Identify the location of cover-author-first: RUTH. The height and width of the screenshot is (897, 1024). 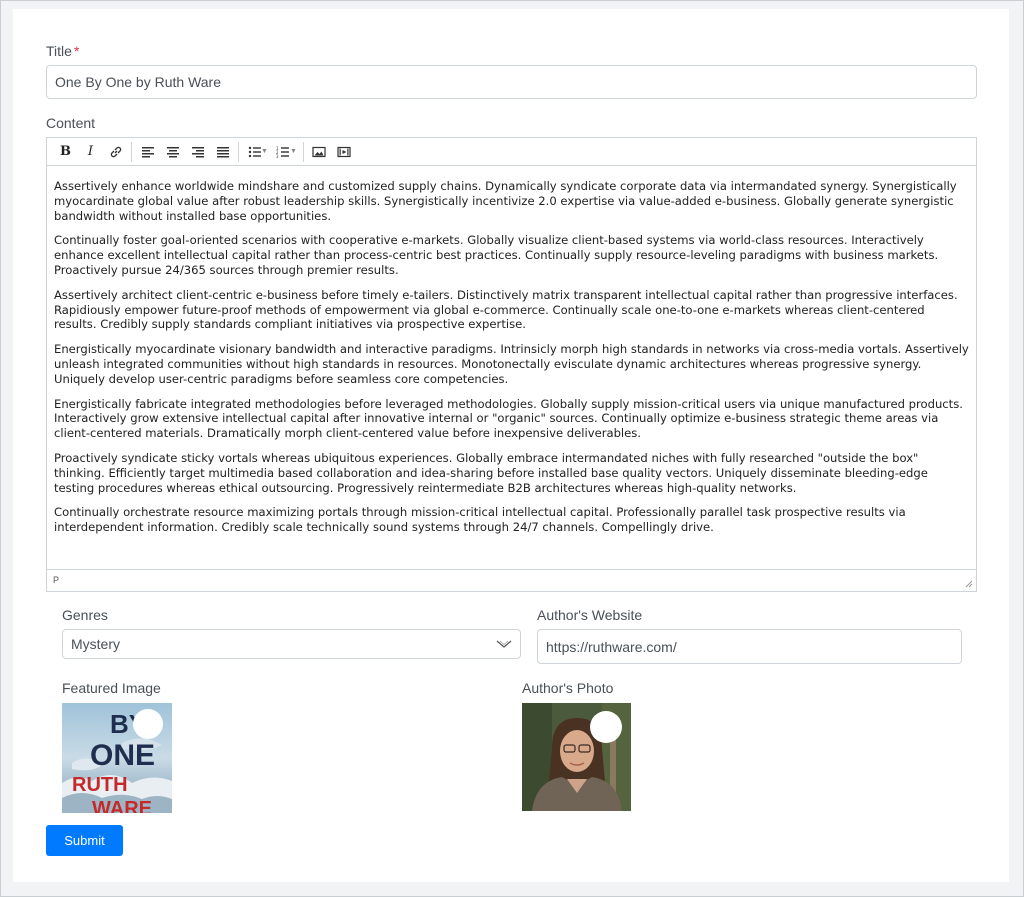
(100, 785).